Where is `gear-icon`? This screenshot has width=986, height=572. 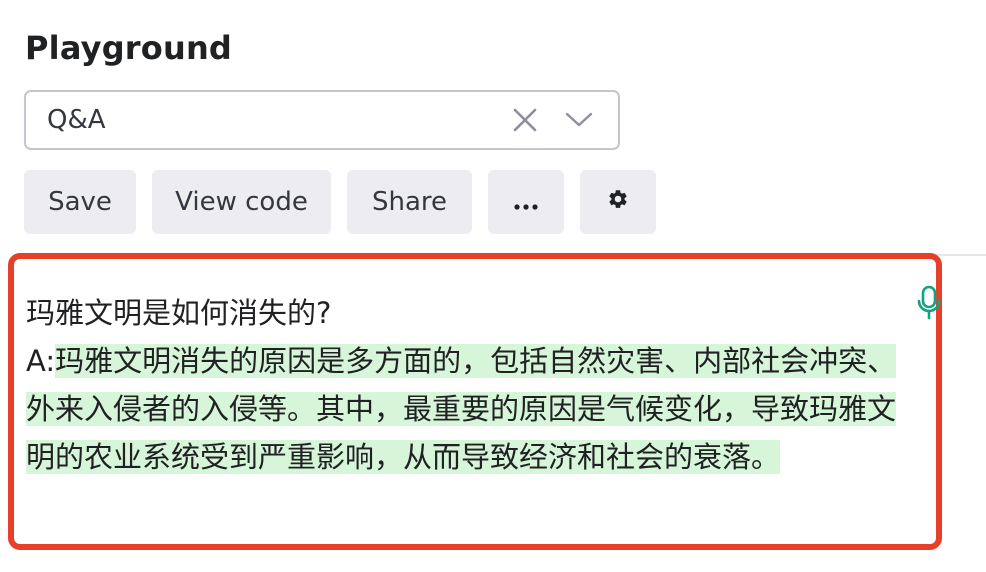
gear-icon is located at coordinates (618, 202).